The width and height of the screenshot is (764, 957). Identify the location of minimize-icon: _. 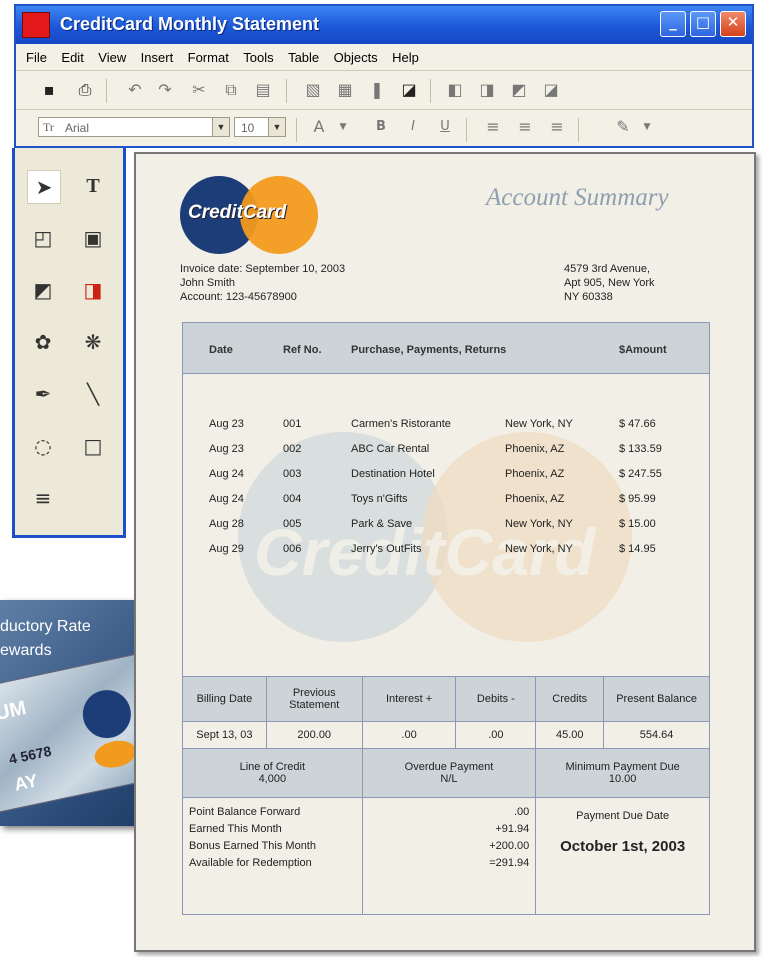
(673, 22).